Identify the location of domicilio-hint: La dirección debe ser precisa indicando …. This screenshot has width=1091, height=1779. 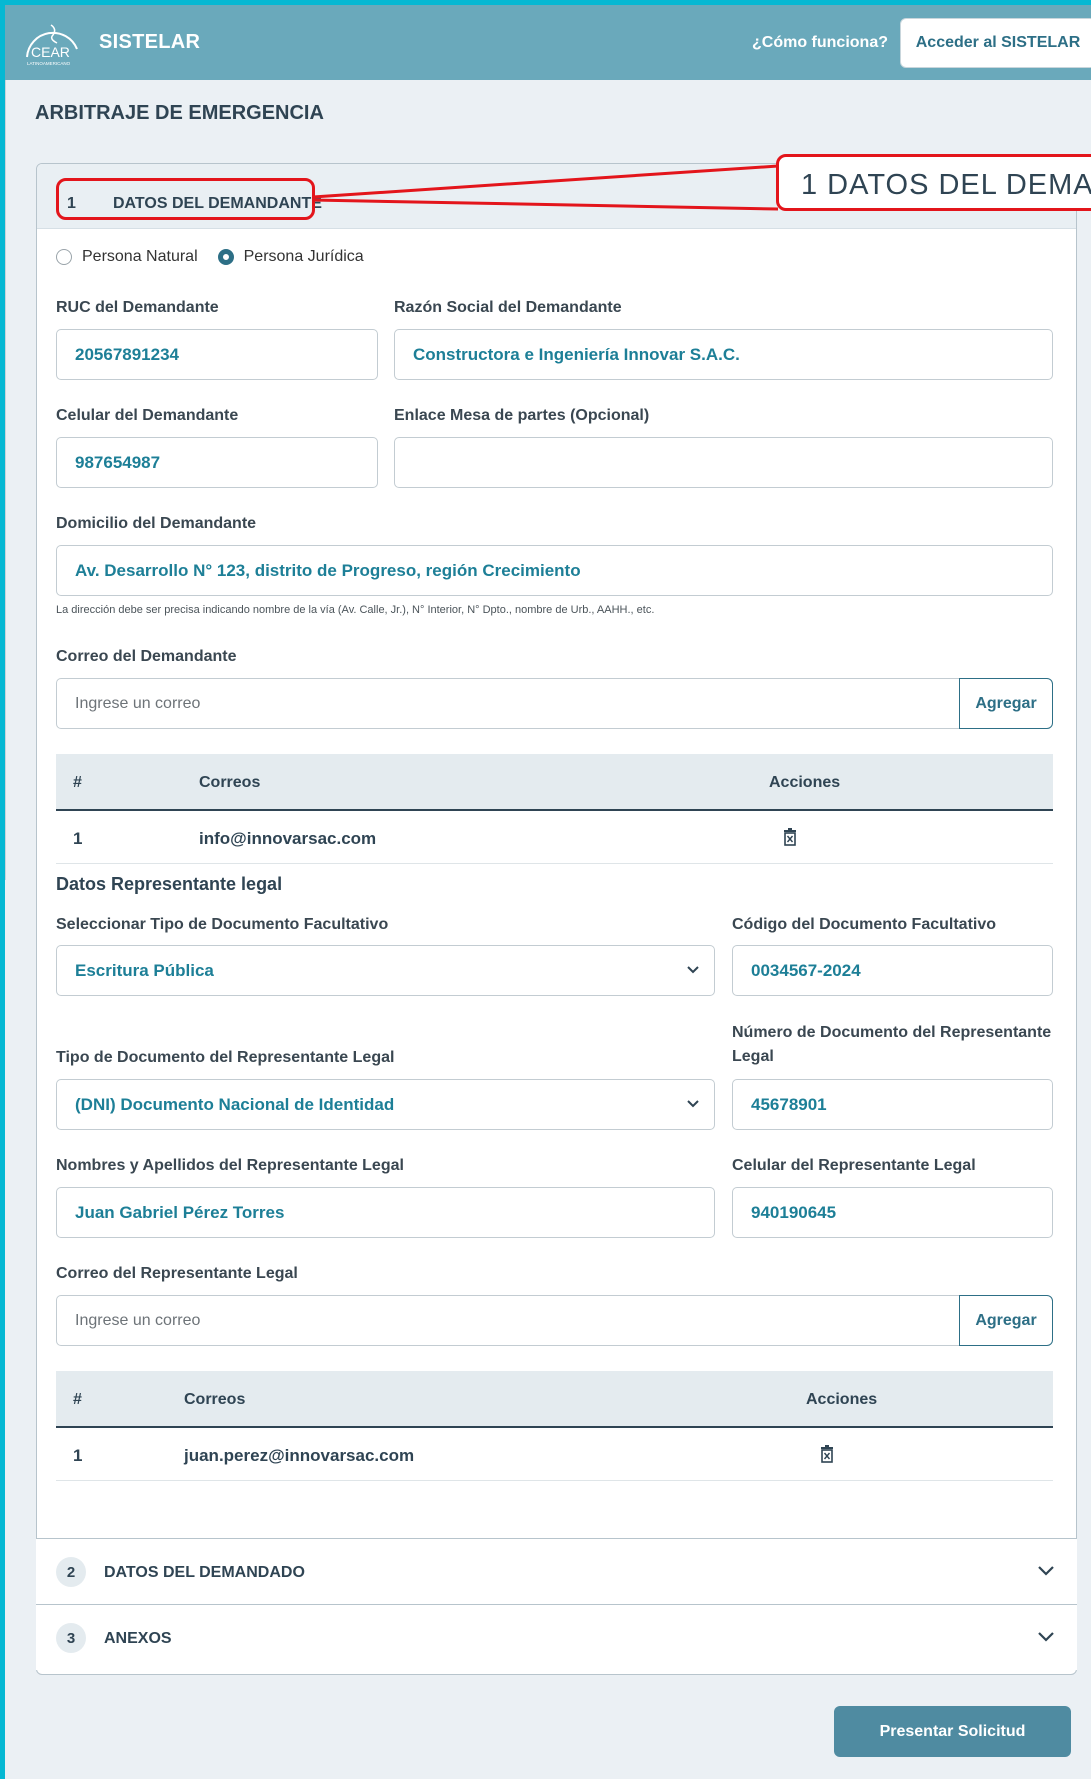
(355, 610).